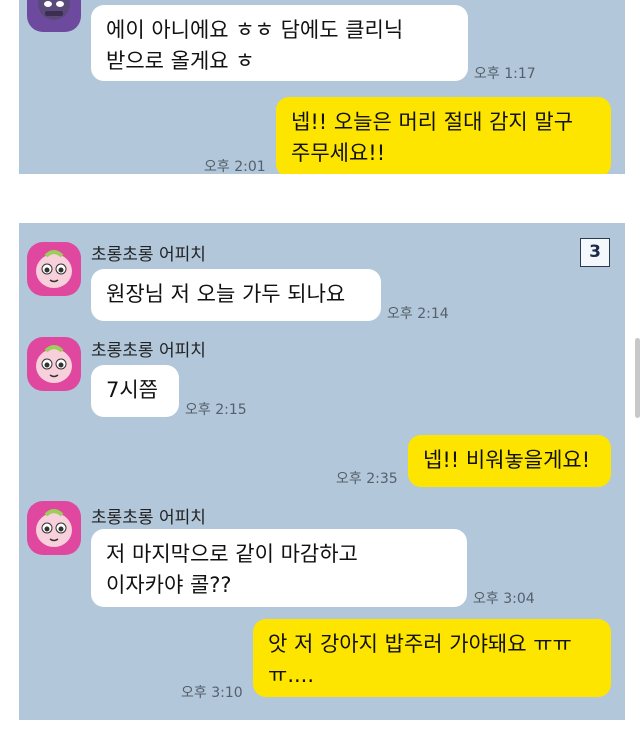 The width and height of the screenshot is (640, 754). Describe the element at coordinates (279, 568) in the screenshot. I see `message-bubble-incoming: 저 마지막으로 같이 마감하고 이자카야 콜??` at that location.